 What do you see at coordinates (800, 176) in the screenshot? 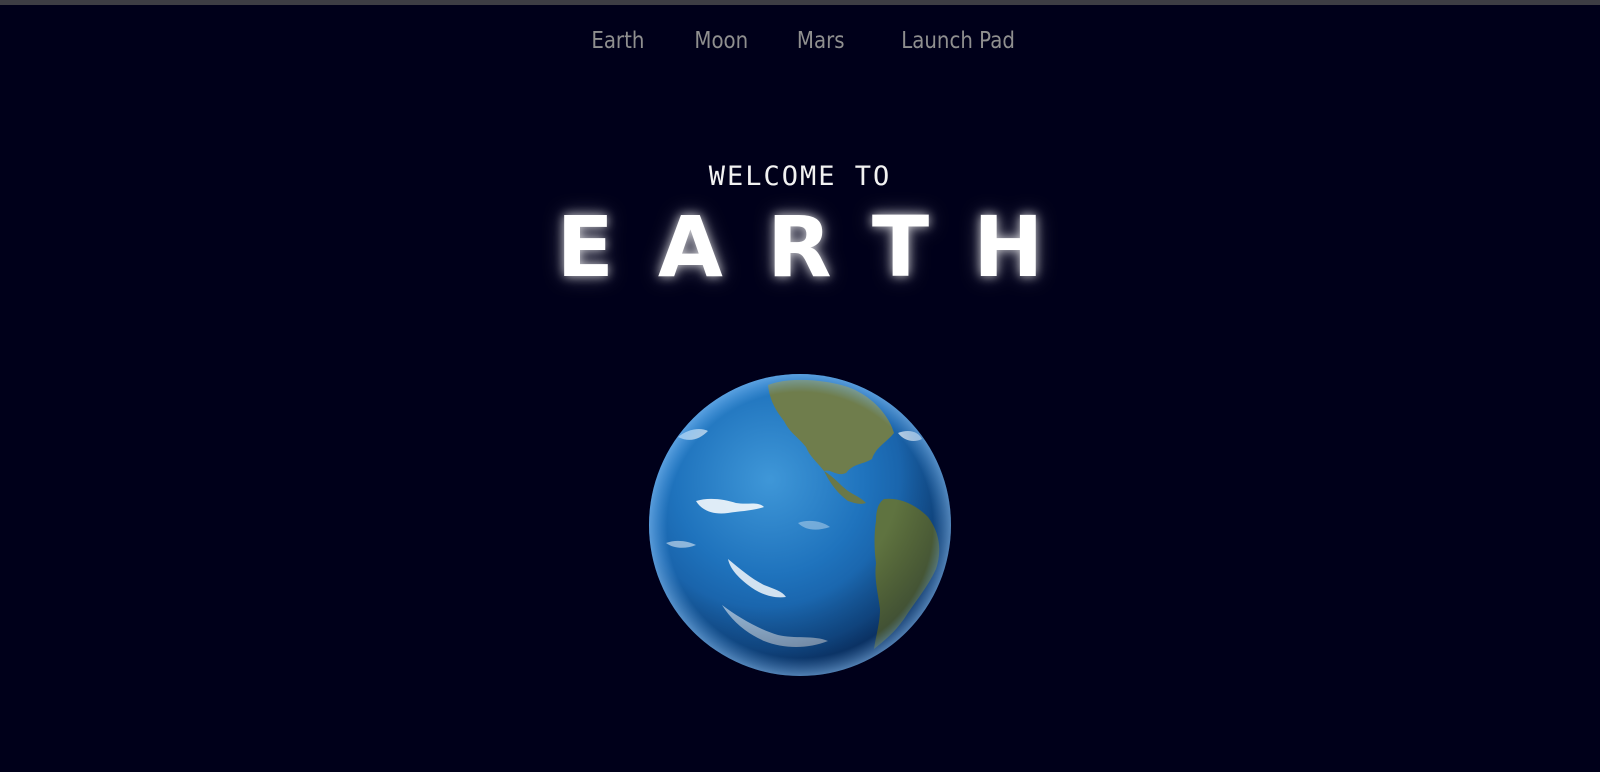
I see `welcome-subtitle: WELCOME TO` at bounding box center [800, 176].